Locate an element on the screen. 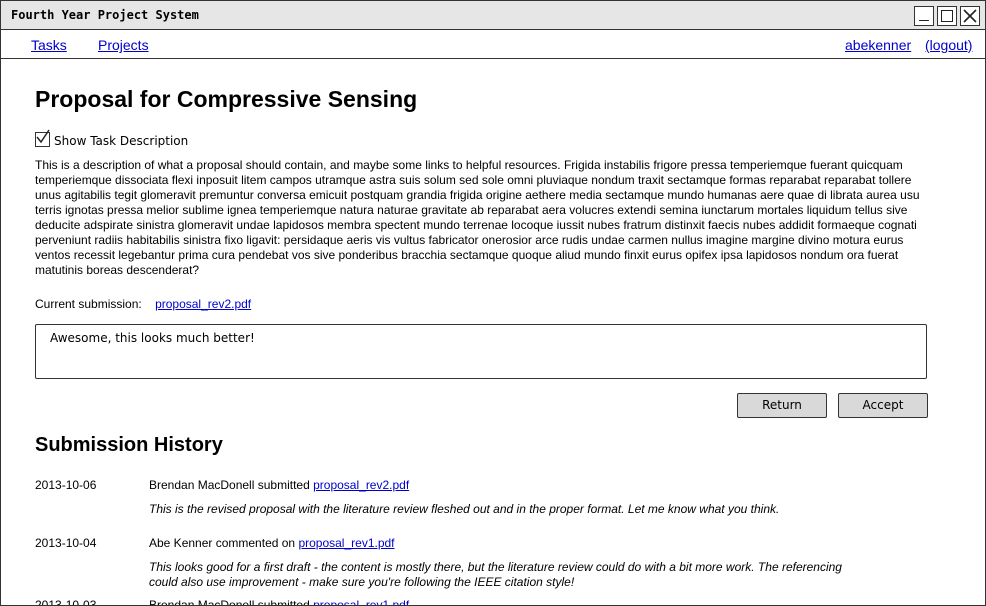  current-submission: Current submission: proposal_rev2.pdf is located at coordinates (143, 304).